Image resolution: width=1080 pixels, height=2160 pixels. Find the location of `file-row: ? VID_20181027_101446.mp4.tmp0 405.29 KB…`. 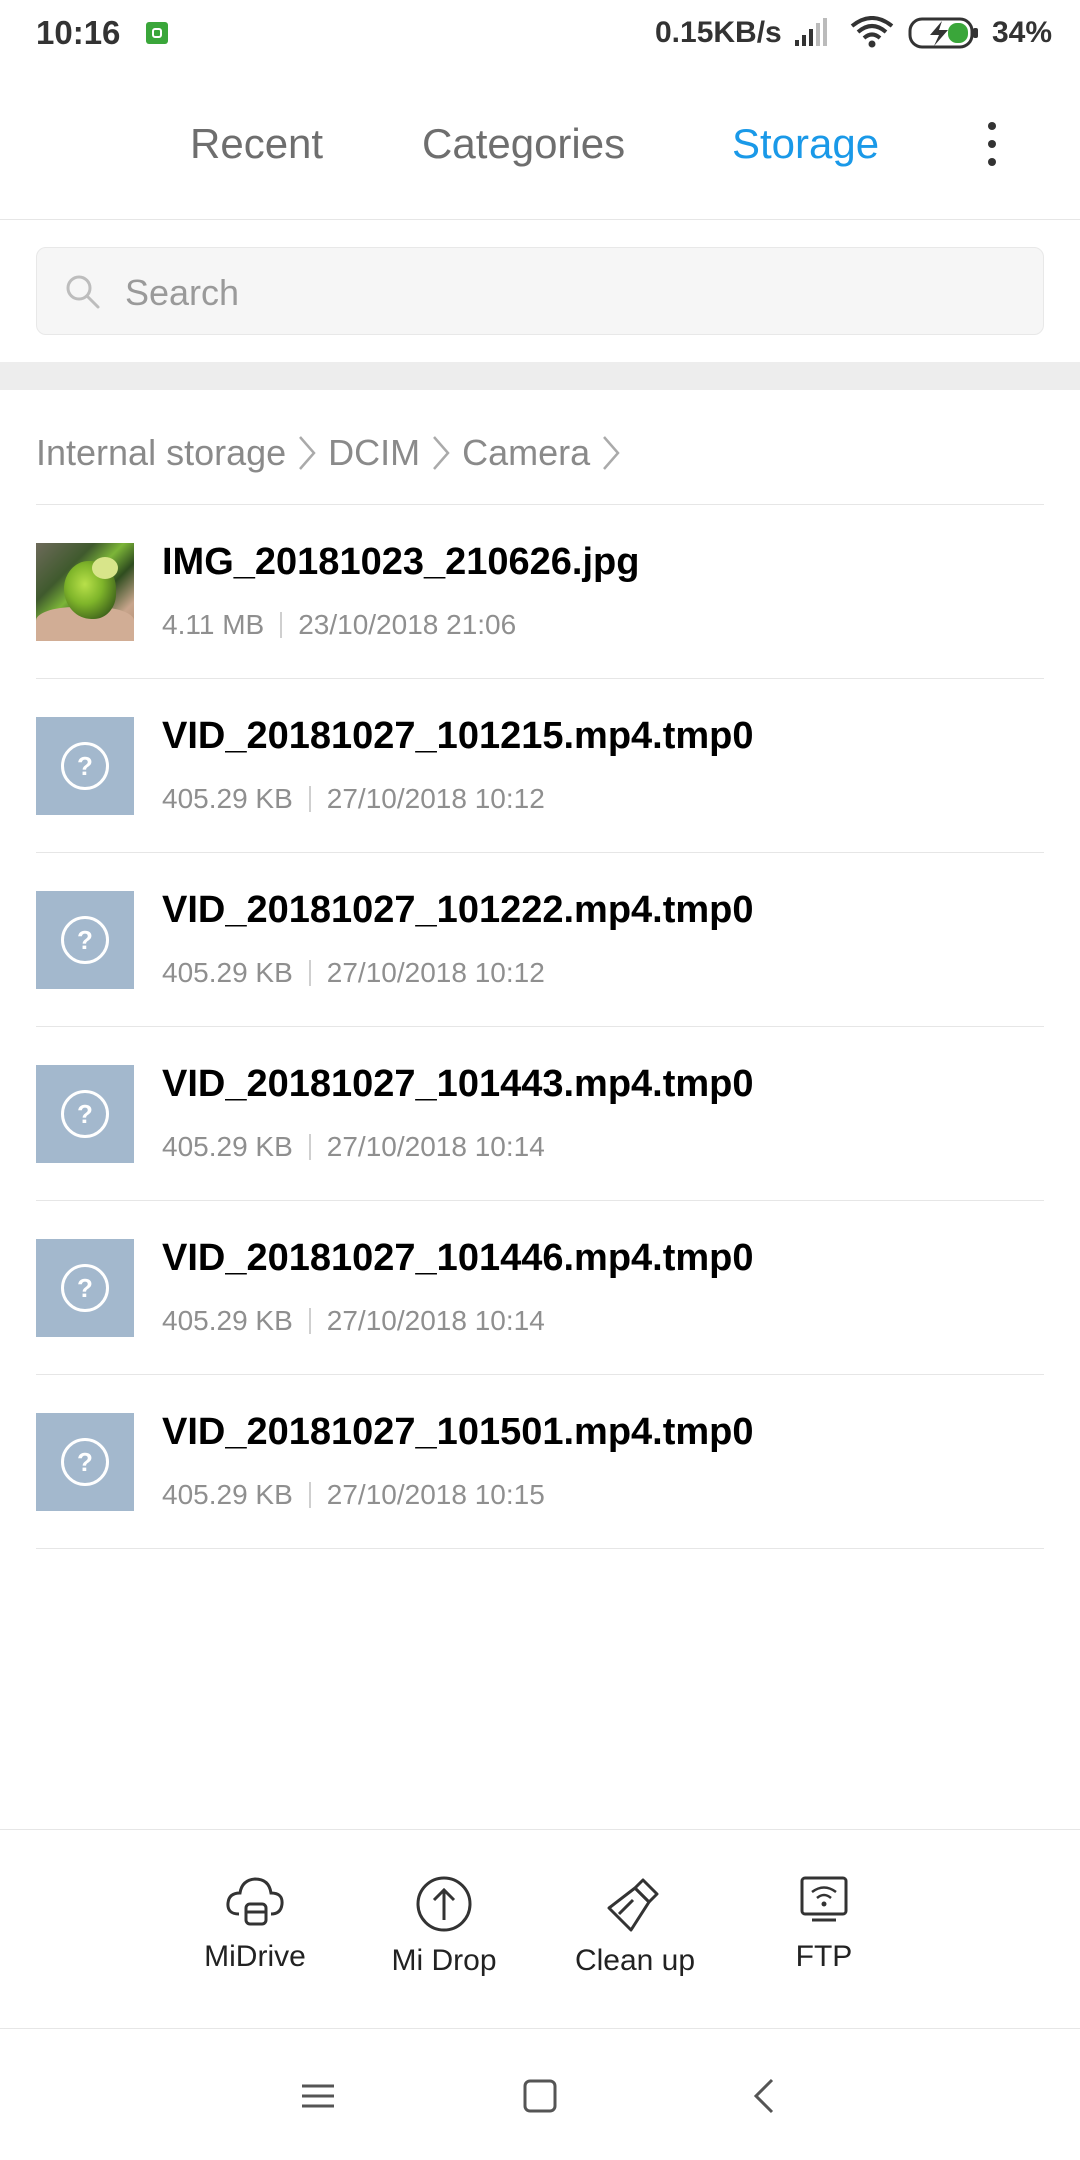

file-row: ? VID_20181027_101446.mp4.tmp0 405.29 KB… is located at coordinates (540, 1288).